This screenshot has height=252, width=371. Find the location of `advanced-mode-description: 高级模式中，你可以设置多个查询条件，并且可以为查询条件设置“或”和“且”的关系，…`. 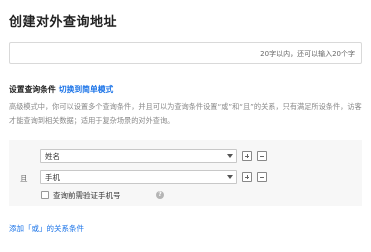

advanced-mode-description: 高级模式中，你可以设置多个查询条件，并且可以为查询条件设置“或”和“且”的关系，… is located at coordinates (185, 113).